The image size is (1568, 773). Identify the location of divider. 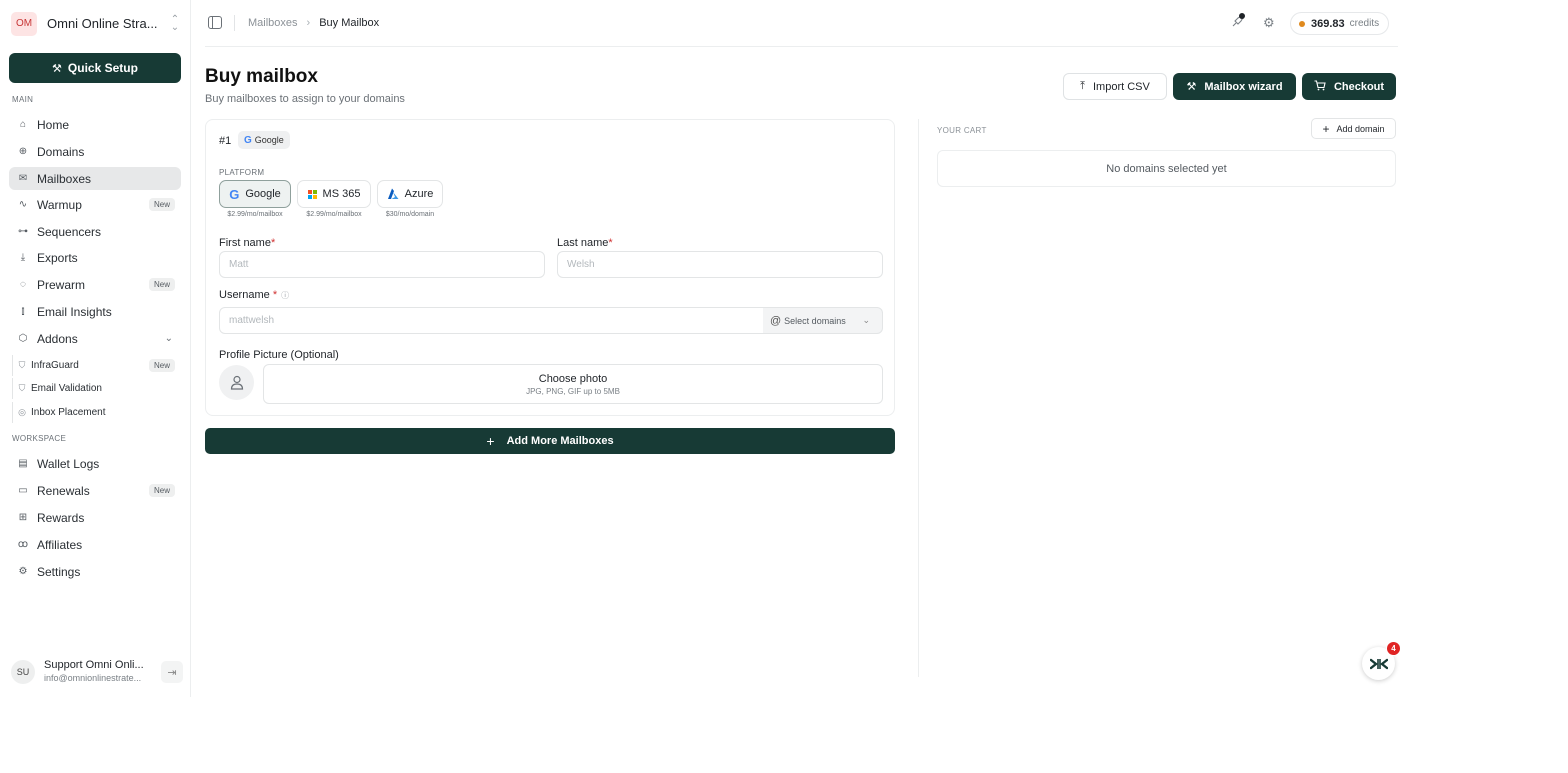
(234, 23).